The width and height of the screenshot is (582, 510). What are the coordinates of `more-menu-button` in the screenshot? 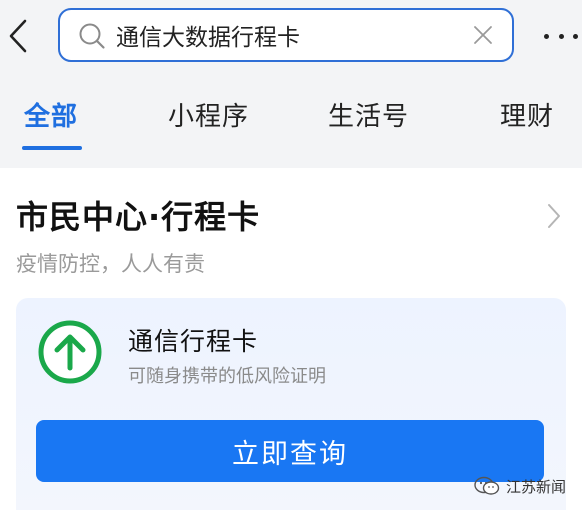 It's located at (561, 36).